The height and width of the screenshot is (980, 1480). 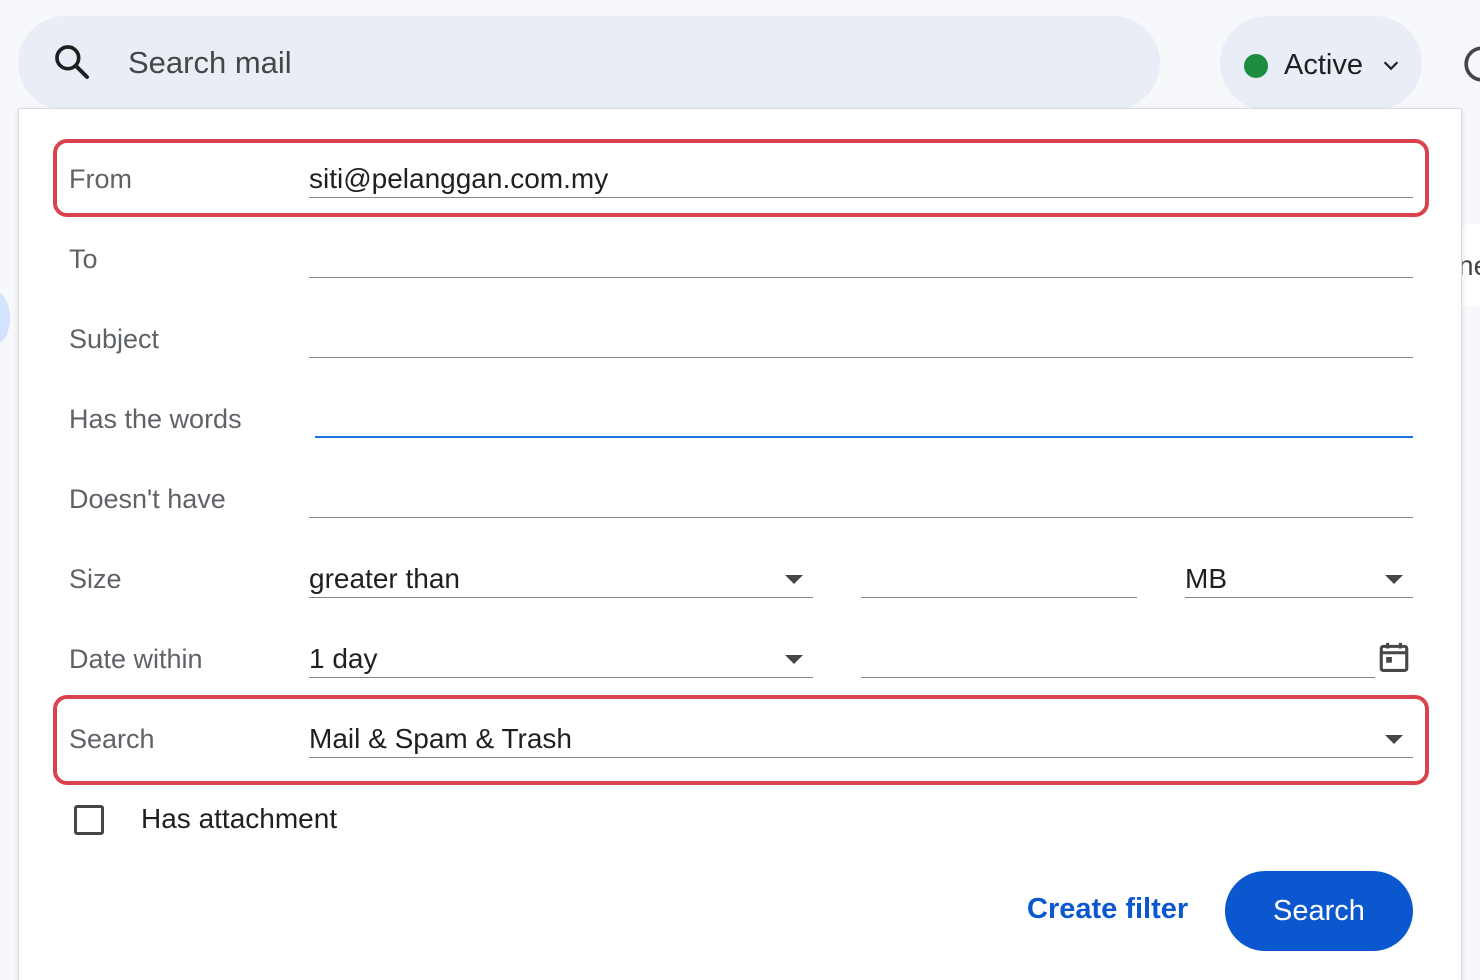 What do you see at coordinates (114, 339) in the screenshot?
I see `subject-label: Subject` at bounding box center [114, 339].